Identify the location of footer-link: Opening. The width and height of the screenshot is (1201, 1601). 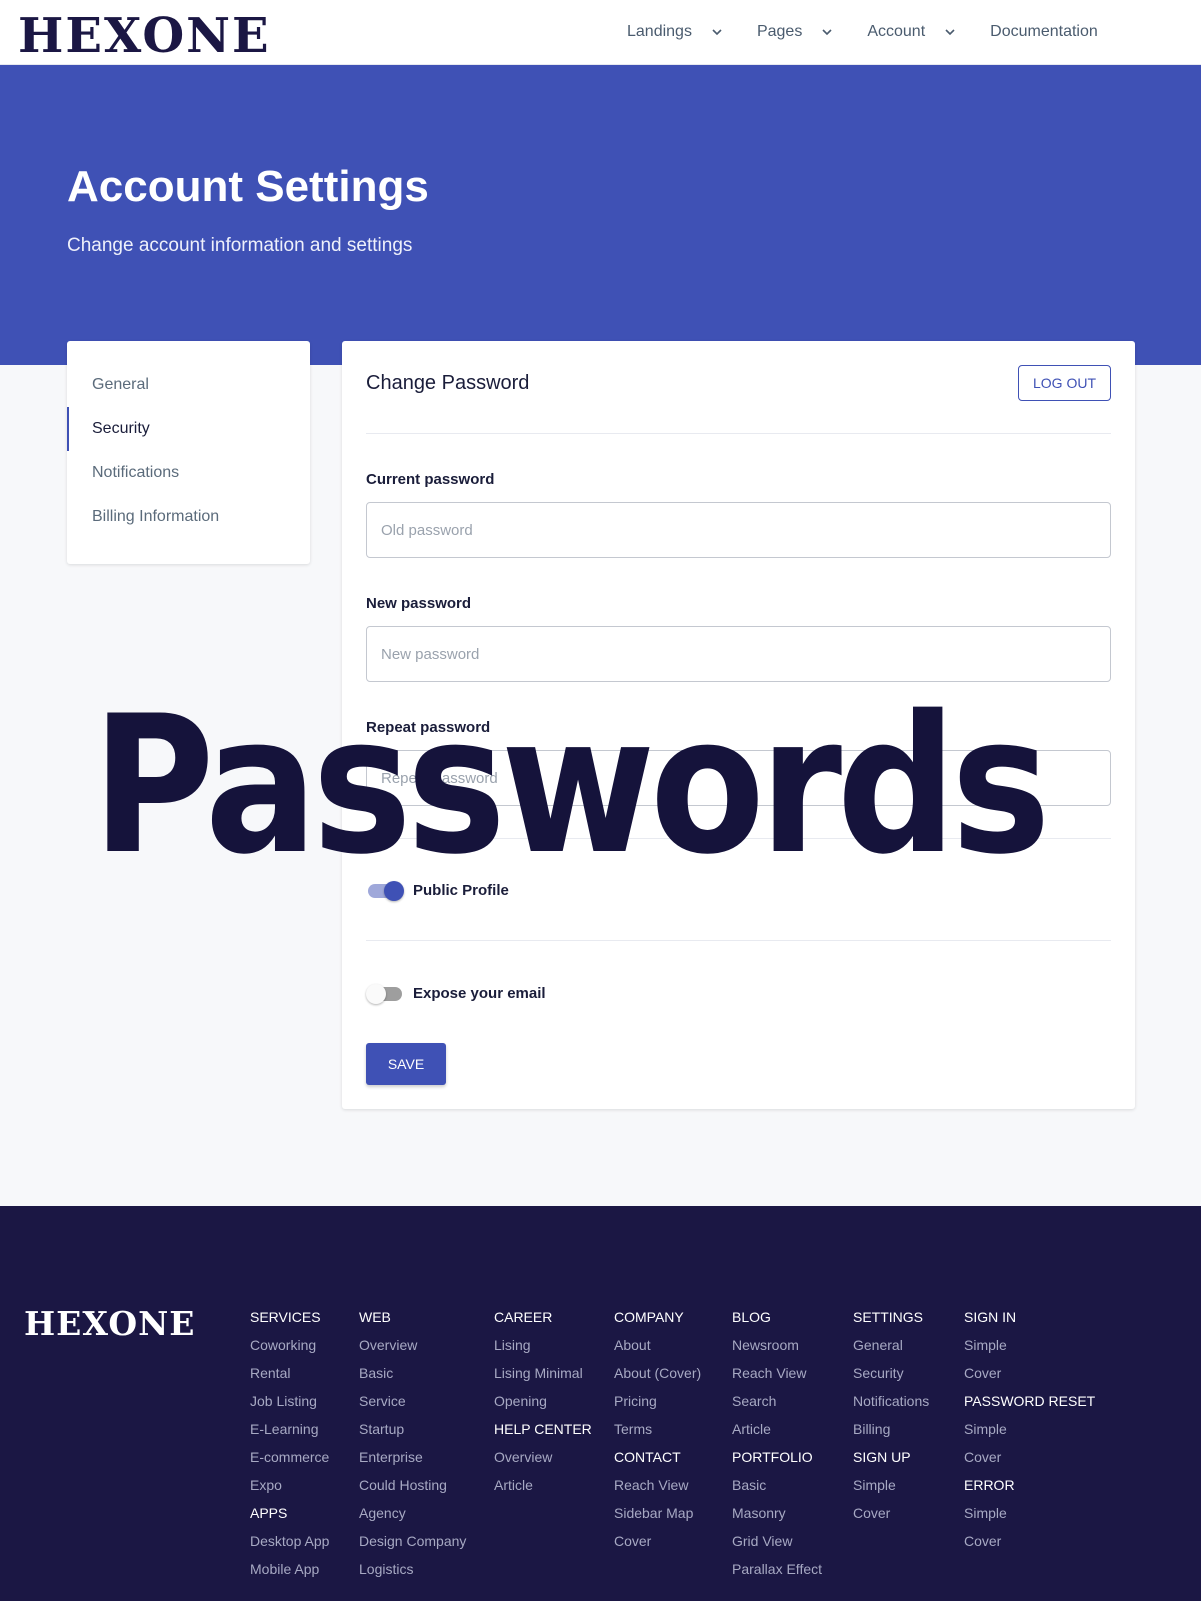
(543, 1401).